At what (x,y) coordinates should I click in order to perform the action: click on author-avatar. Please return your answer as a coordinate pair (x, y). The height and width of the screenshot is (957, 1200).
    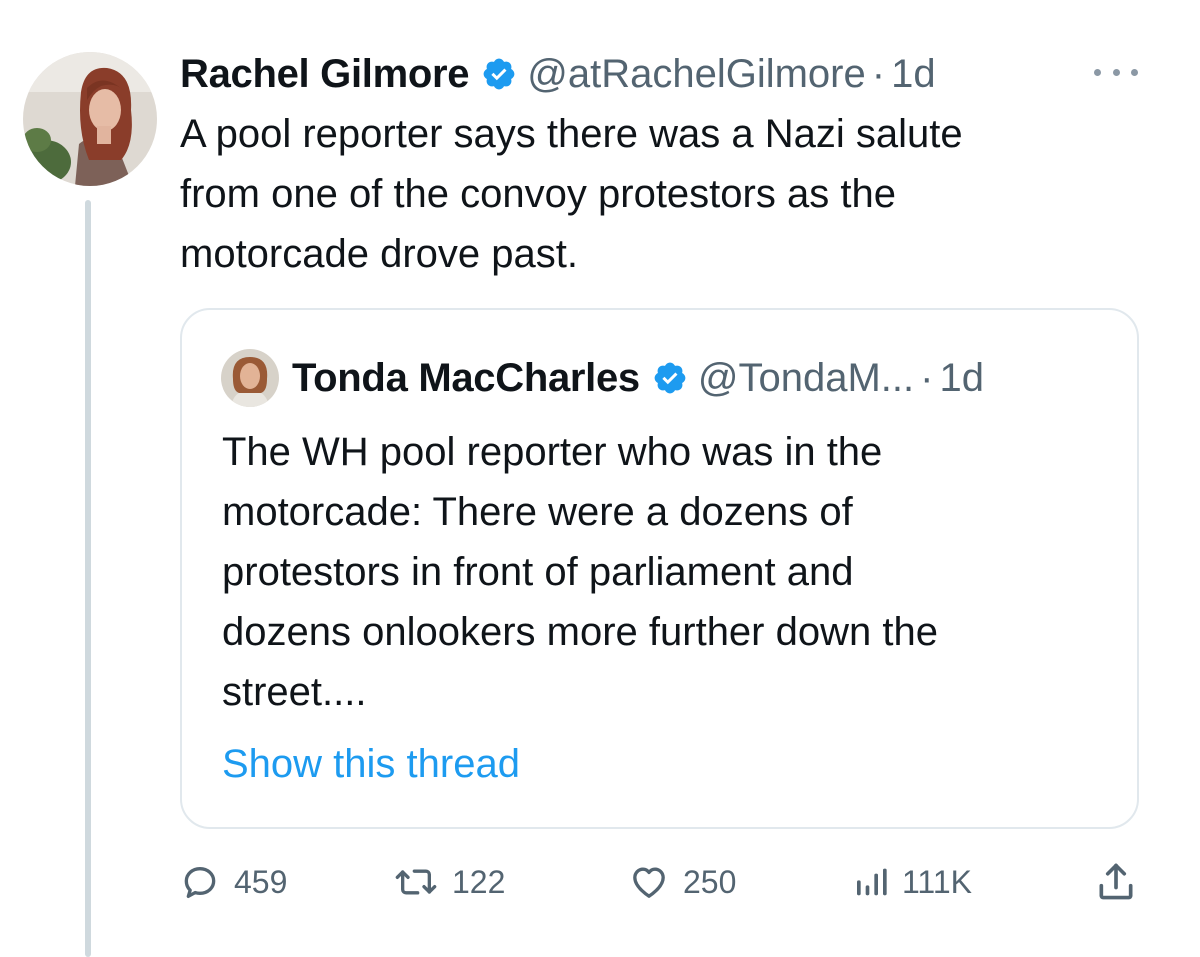
    Looking at the image, I should click on (90, 119).